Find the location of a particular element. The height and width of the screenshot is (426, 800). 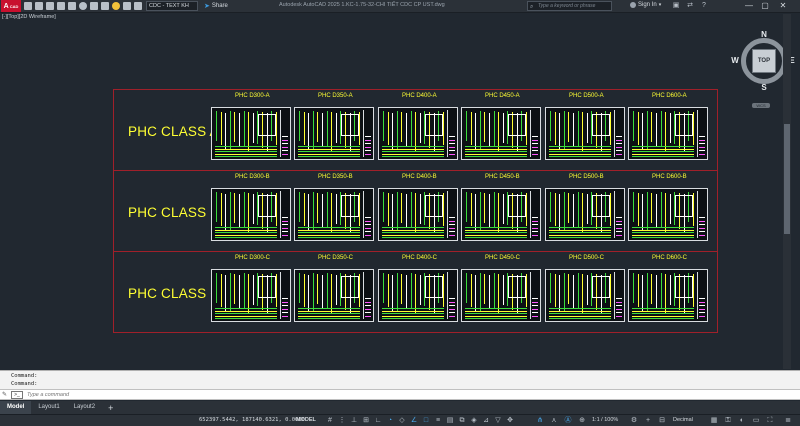

polar-tracking-icon: ◔ is located at coordinates (390, 421).